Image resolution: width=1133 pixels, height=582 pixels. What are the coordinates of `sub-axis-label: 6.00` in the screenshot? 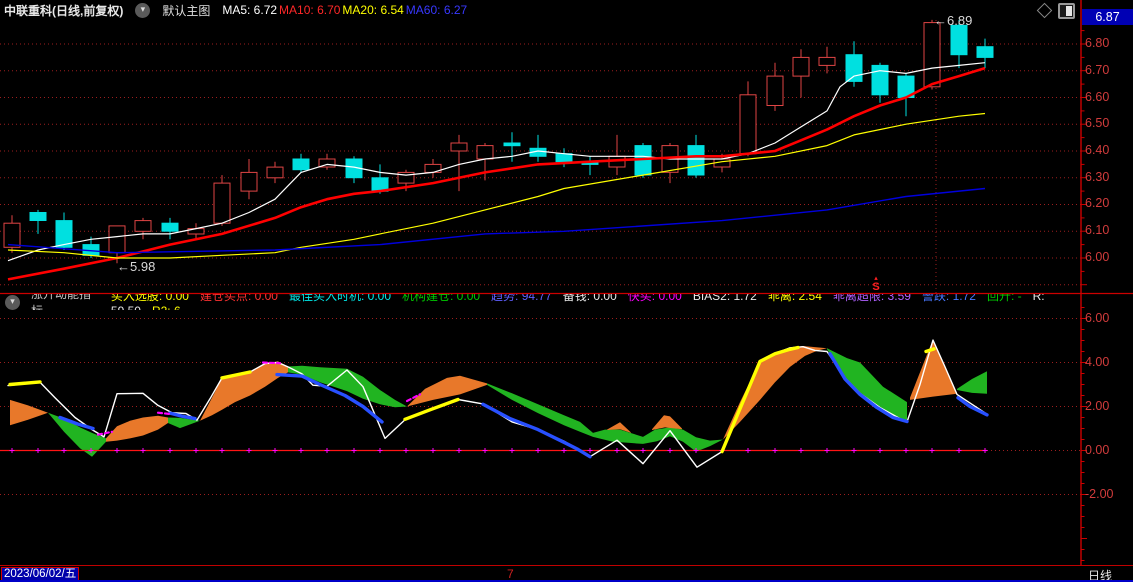 It's located at (1097, 318).